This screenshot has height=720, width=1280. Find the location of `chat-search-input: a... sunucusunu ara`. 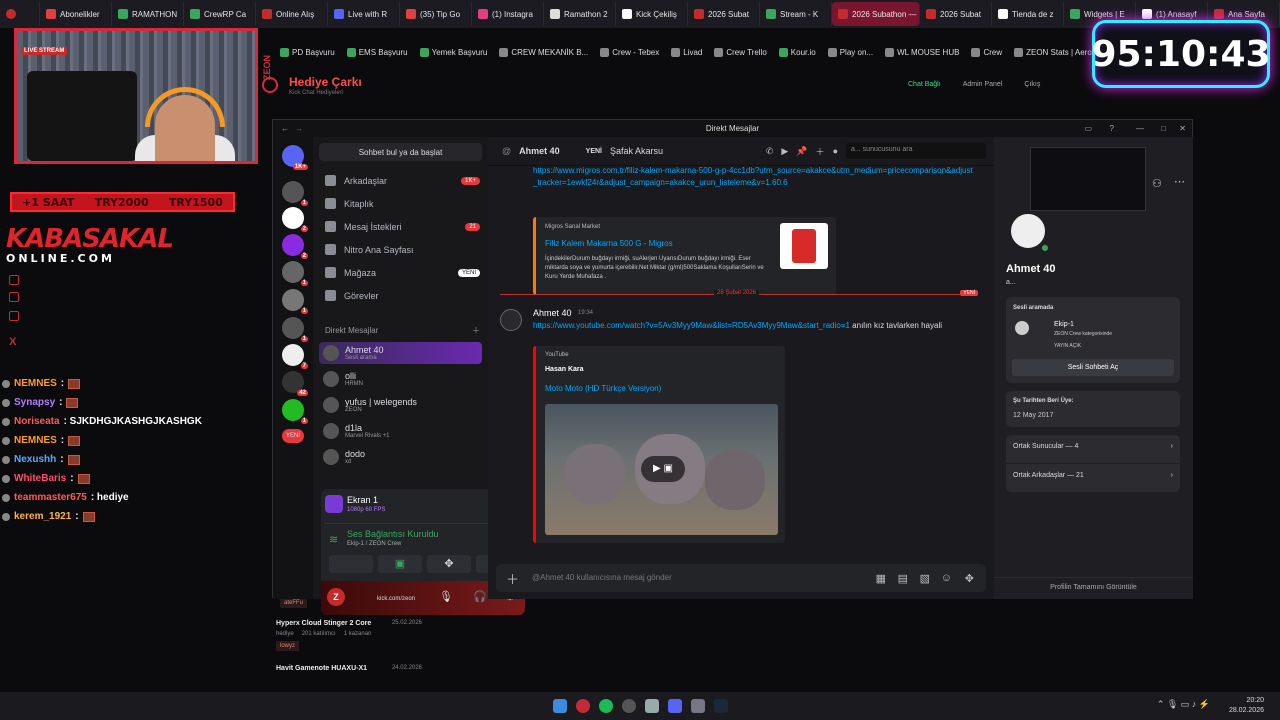

chat-search-input: a... sunucusunu ara is located at coordinates (916, 151).